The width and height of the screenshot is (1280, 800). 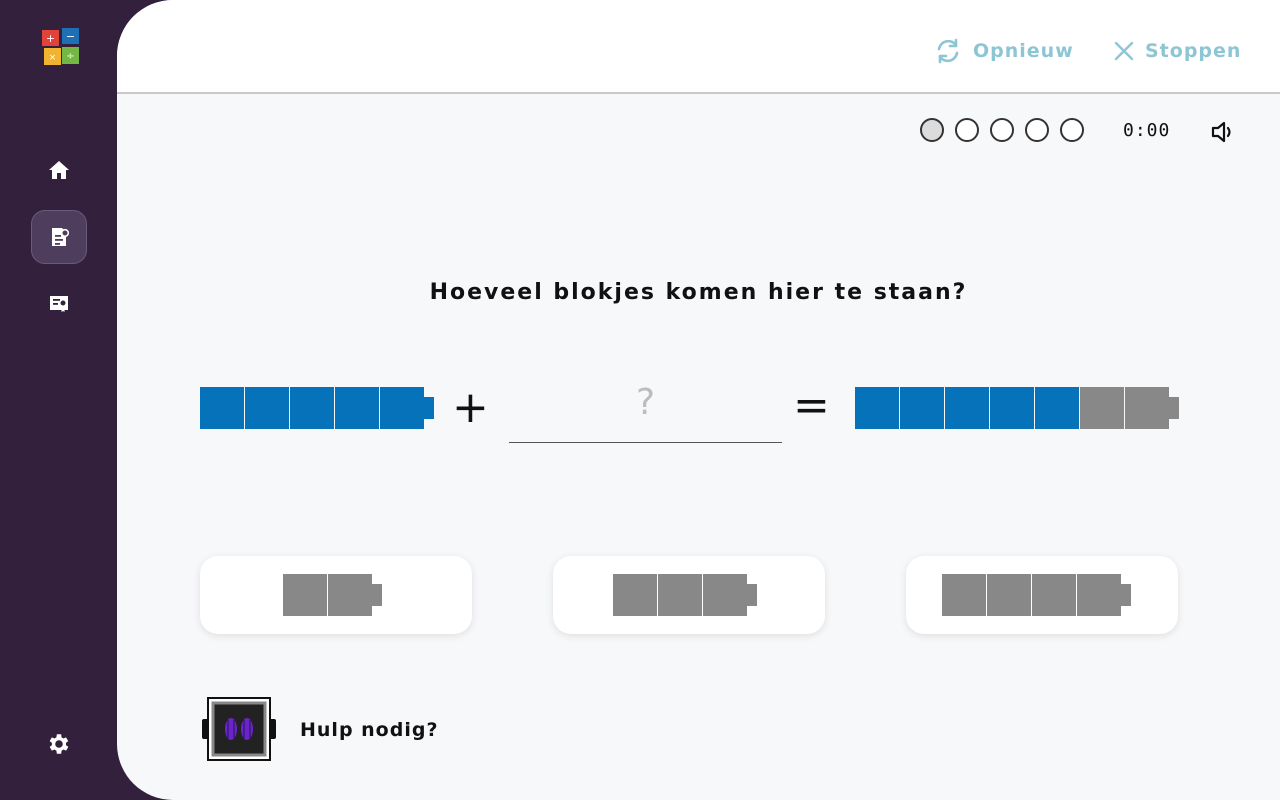 What do you see at coordinates (1124, 51) in the screenshot?
I see `close-icon` at bounding box center [1124, 51].